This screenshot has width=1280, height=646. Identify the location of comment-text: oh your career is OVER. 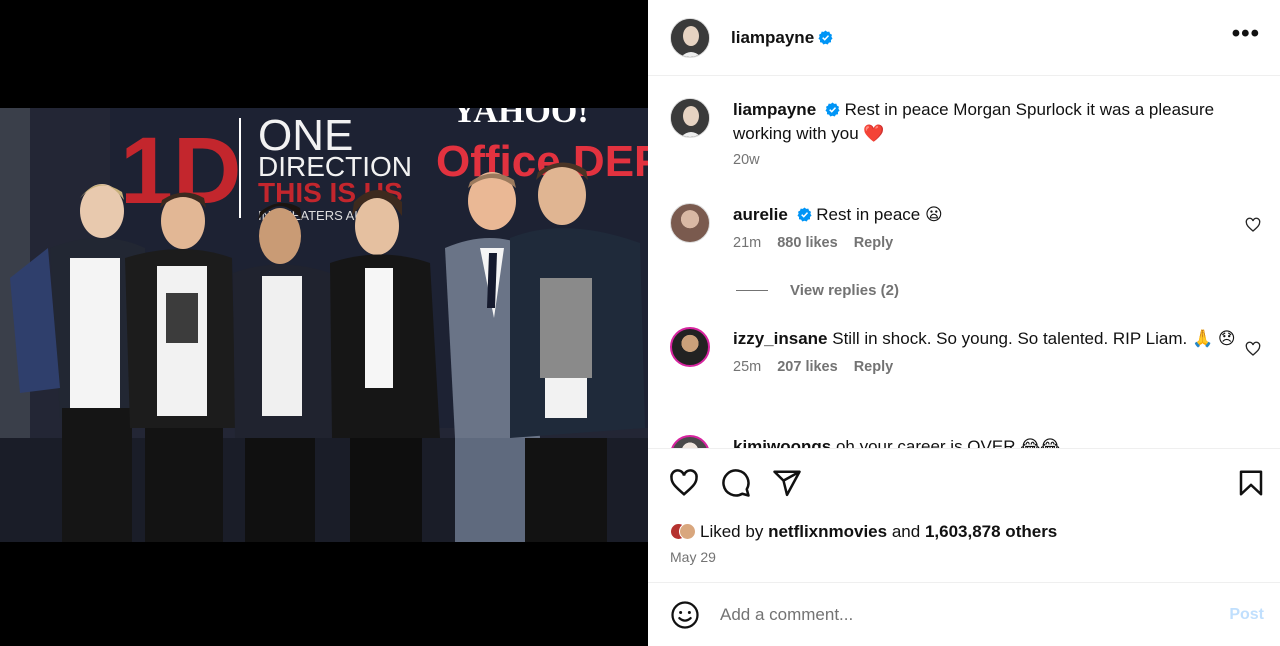
(925, 442).